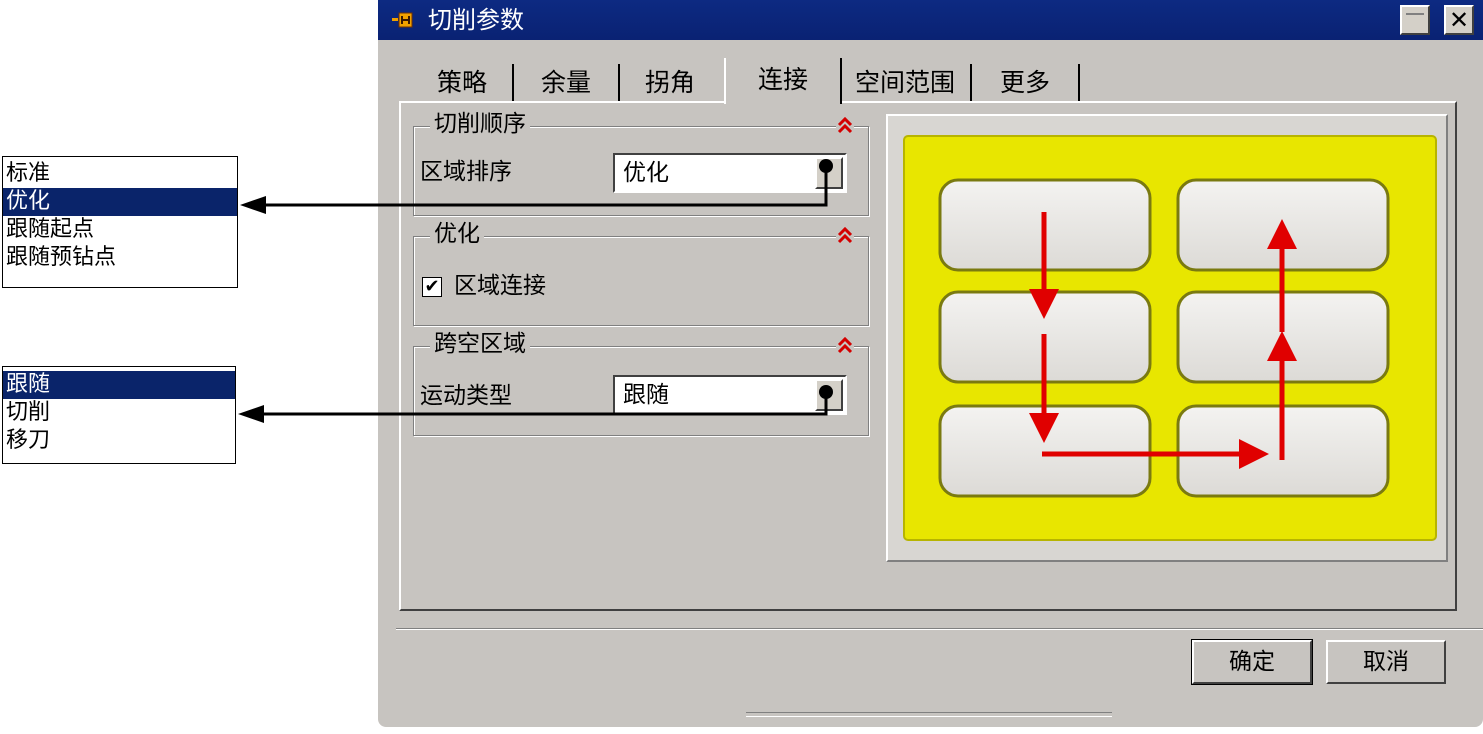  Describe the element at coordinates (535, 291) in the screenshot. I see `callout-connectors` at that location.